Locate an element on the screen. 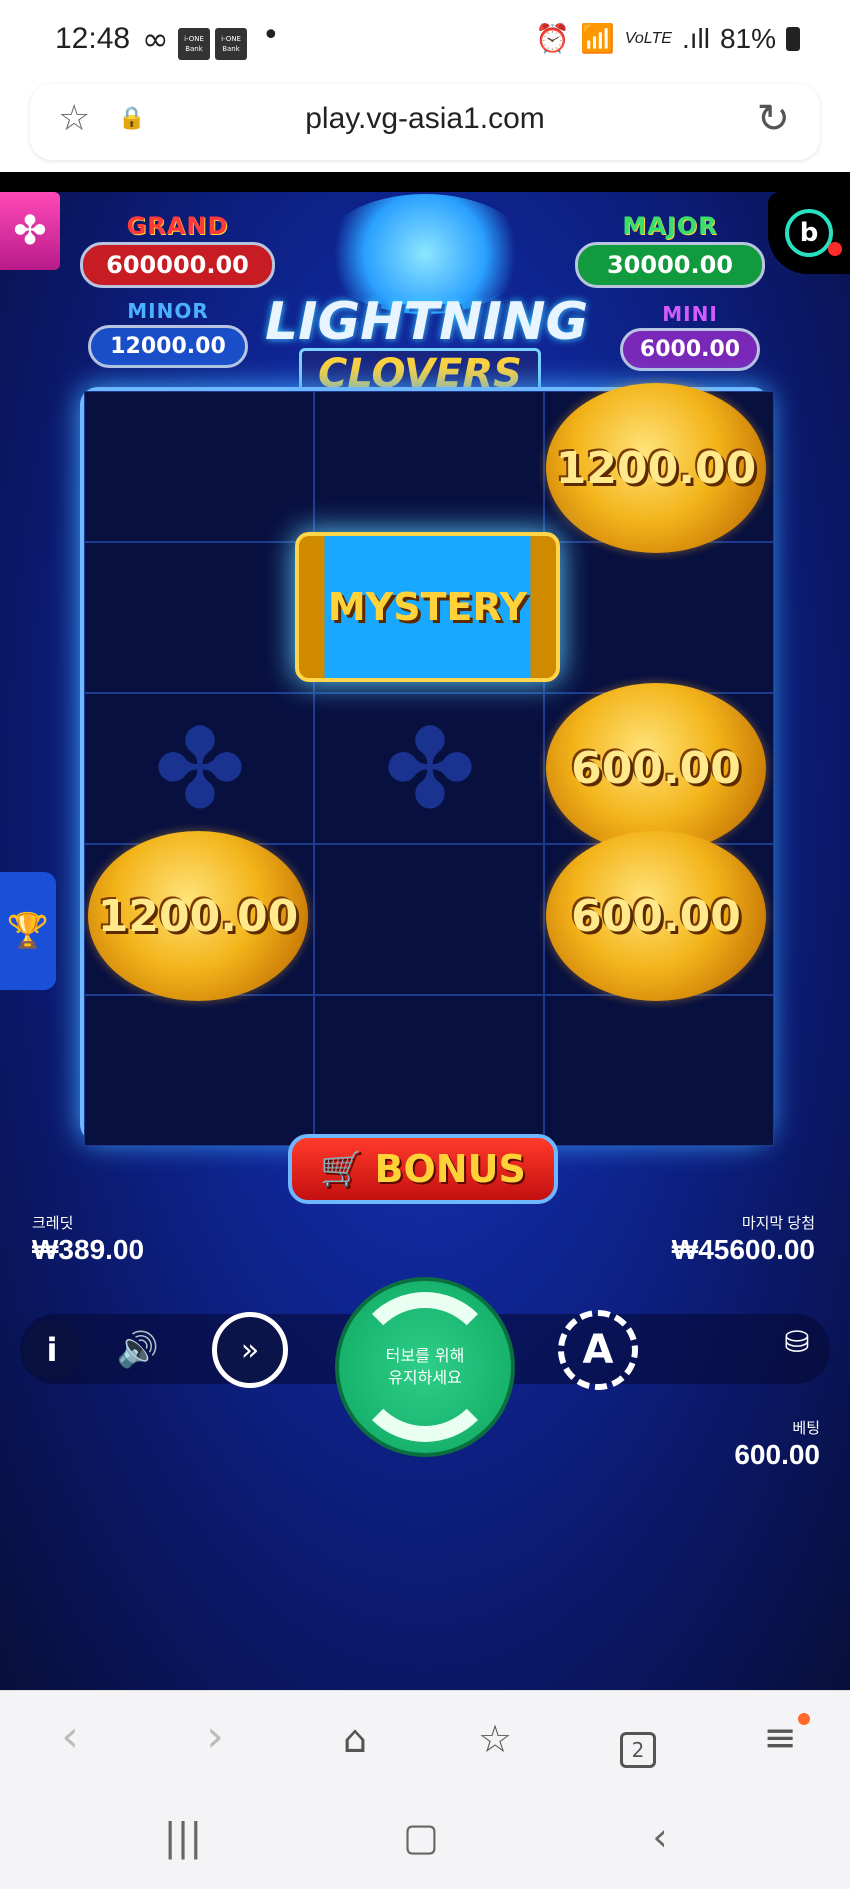 The height and width of the screenshot is (1889, 850). spin-hint-line2: 유지하세요 is located at coordinates (425, 1377).